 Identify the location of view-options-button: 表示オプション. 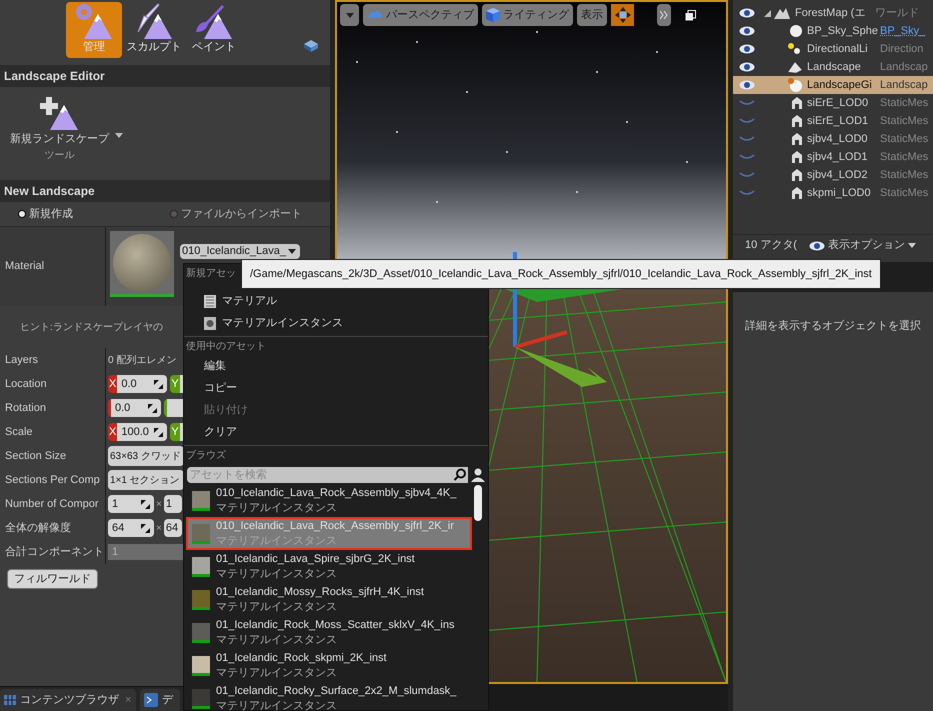
(862, 245).